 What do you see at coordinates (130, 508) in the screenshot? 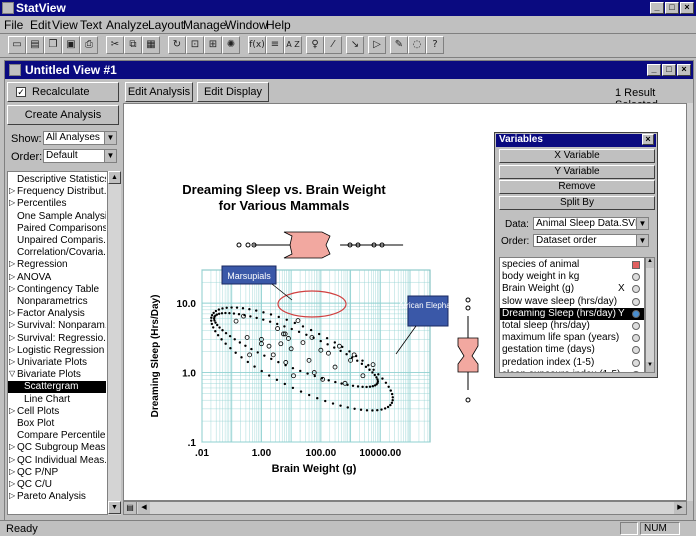
I see `page-icon: ▤` at bounding box center [130, 508].